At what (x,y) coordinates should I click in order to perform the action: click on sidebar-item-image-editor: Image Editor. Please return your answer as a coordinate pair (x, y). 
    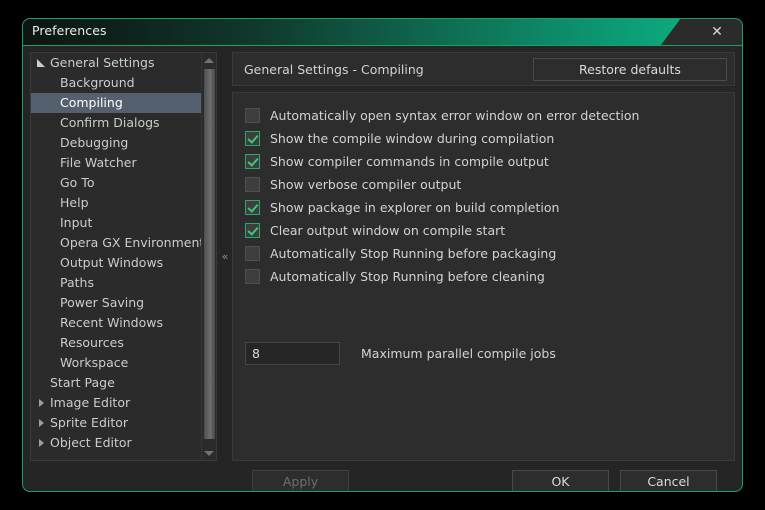
    Looking at the image, I should click on (116, 403).